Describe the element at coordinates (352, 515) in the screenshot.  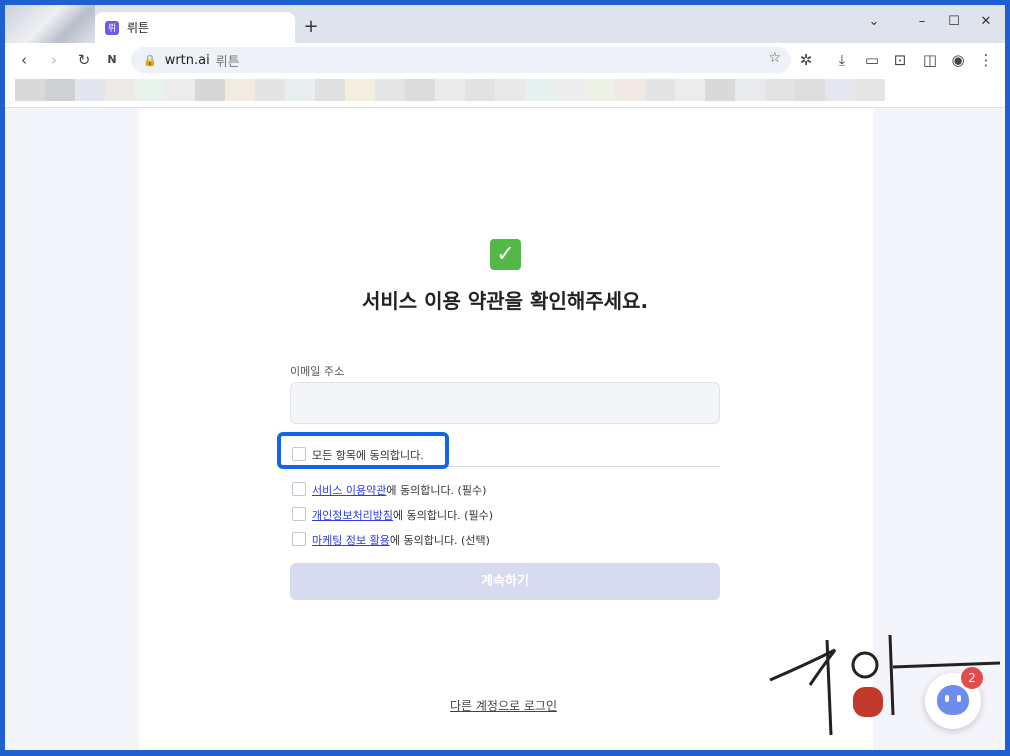
I see `privacy-policy-link: 개인정보처리방침` at that location.